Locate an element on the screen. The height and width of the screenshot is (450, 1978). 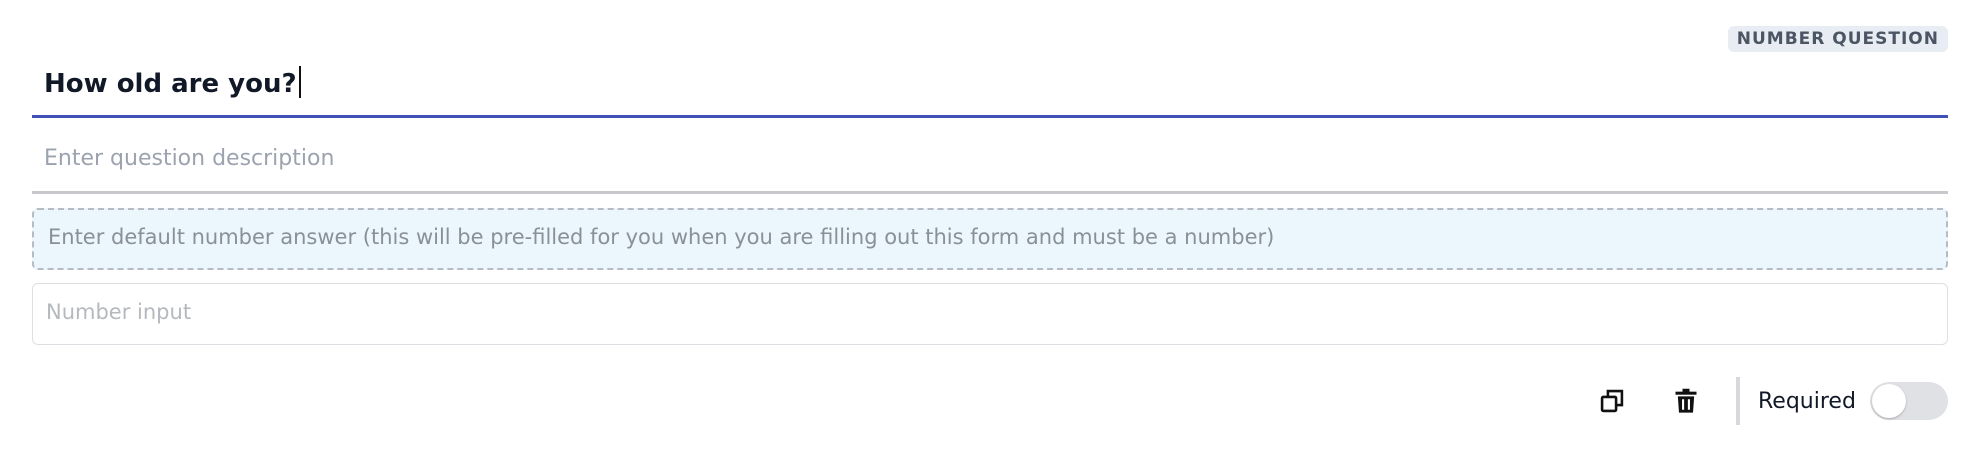
number-input-preview: Number input is located at coordinates (990, 314).